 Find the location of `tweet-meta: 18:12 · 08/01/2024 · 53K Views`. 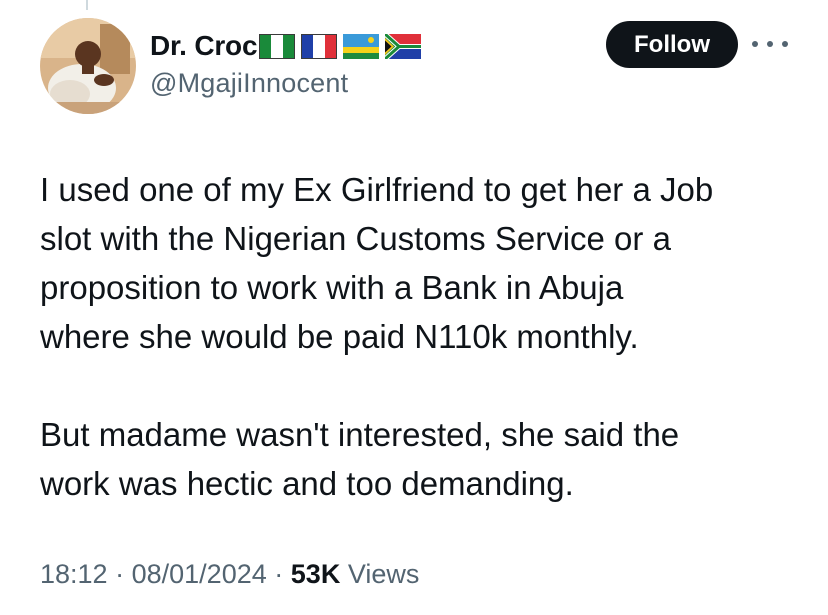

tweet-meta: 18:12 · 08/01/2024 · 53K Views is located at coordinates (229, 574).